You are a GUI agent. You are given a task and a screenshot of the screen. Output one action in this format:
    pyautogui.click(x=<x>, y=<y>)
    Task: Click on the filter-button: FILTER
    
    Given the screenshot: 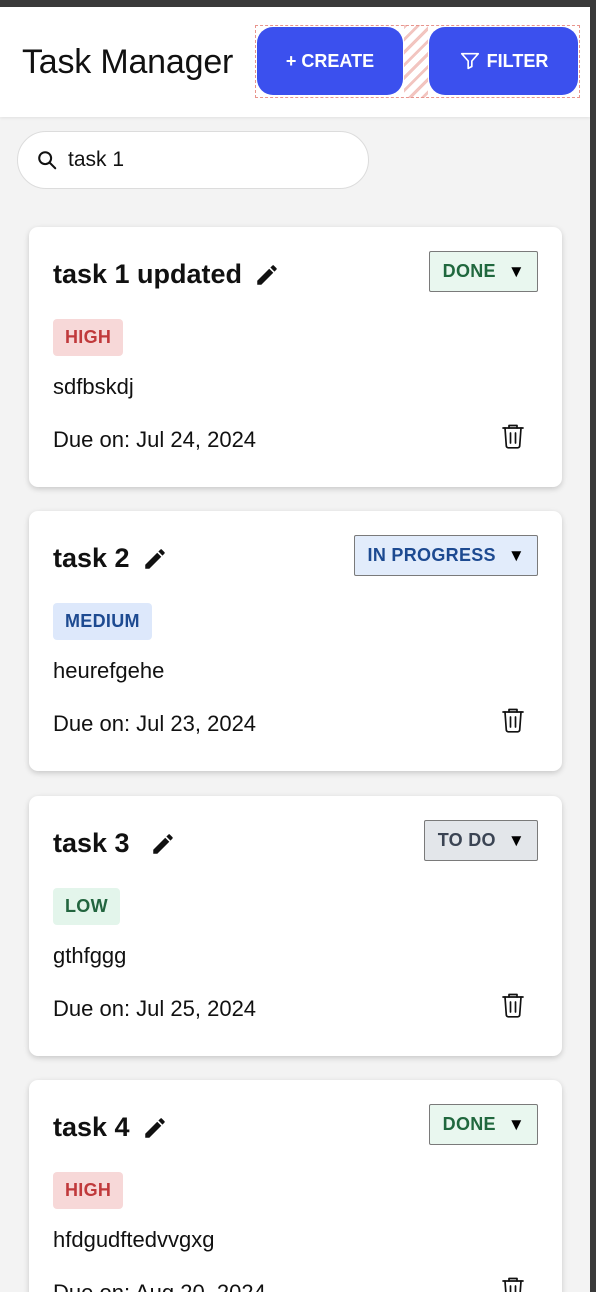 What is the action you would take?
    pyautogui.click(x=503, y=61)
    